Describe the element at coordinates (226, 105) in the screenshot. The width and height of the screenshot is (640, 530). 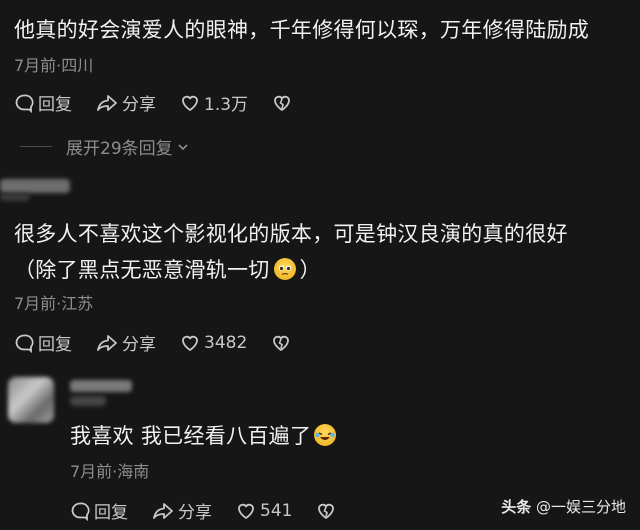
I see `like-count: 1.3万` at that location.